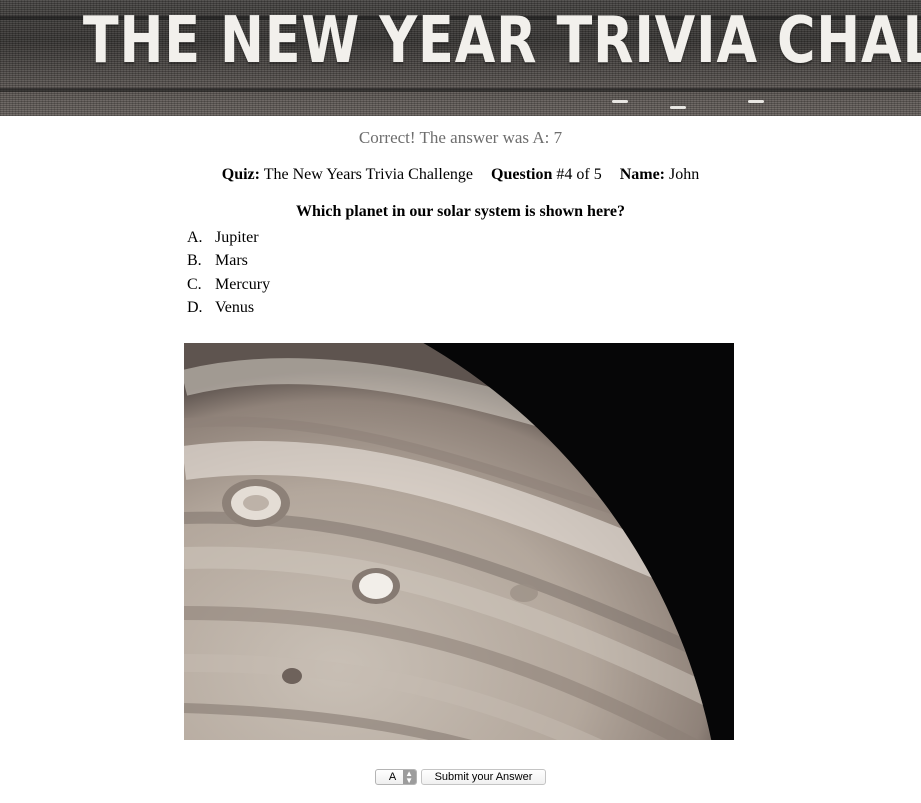 The image size is (921, 803). I want to click on answer-feedback: Correct! The answer was A: 7, so click(460, 137).